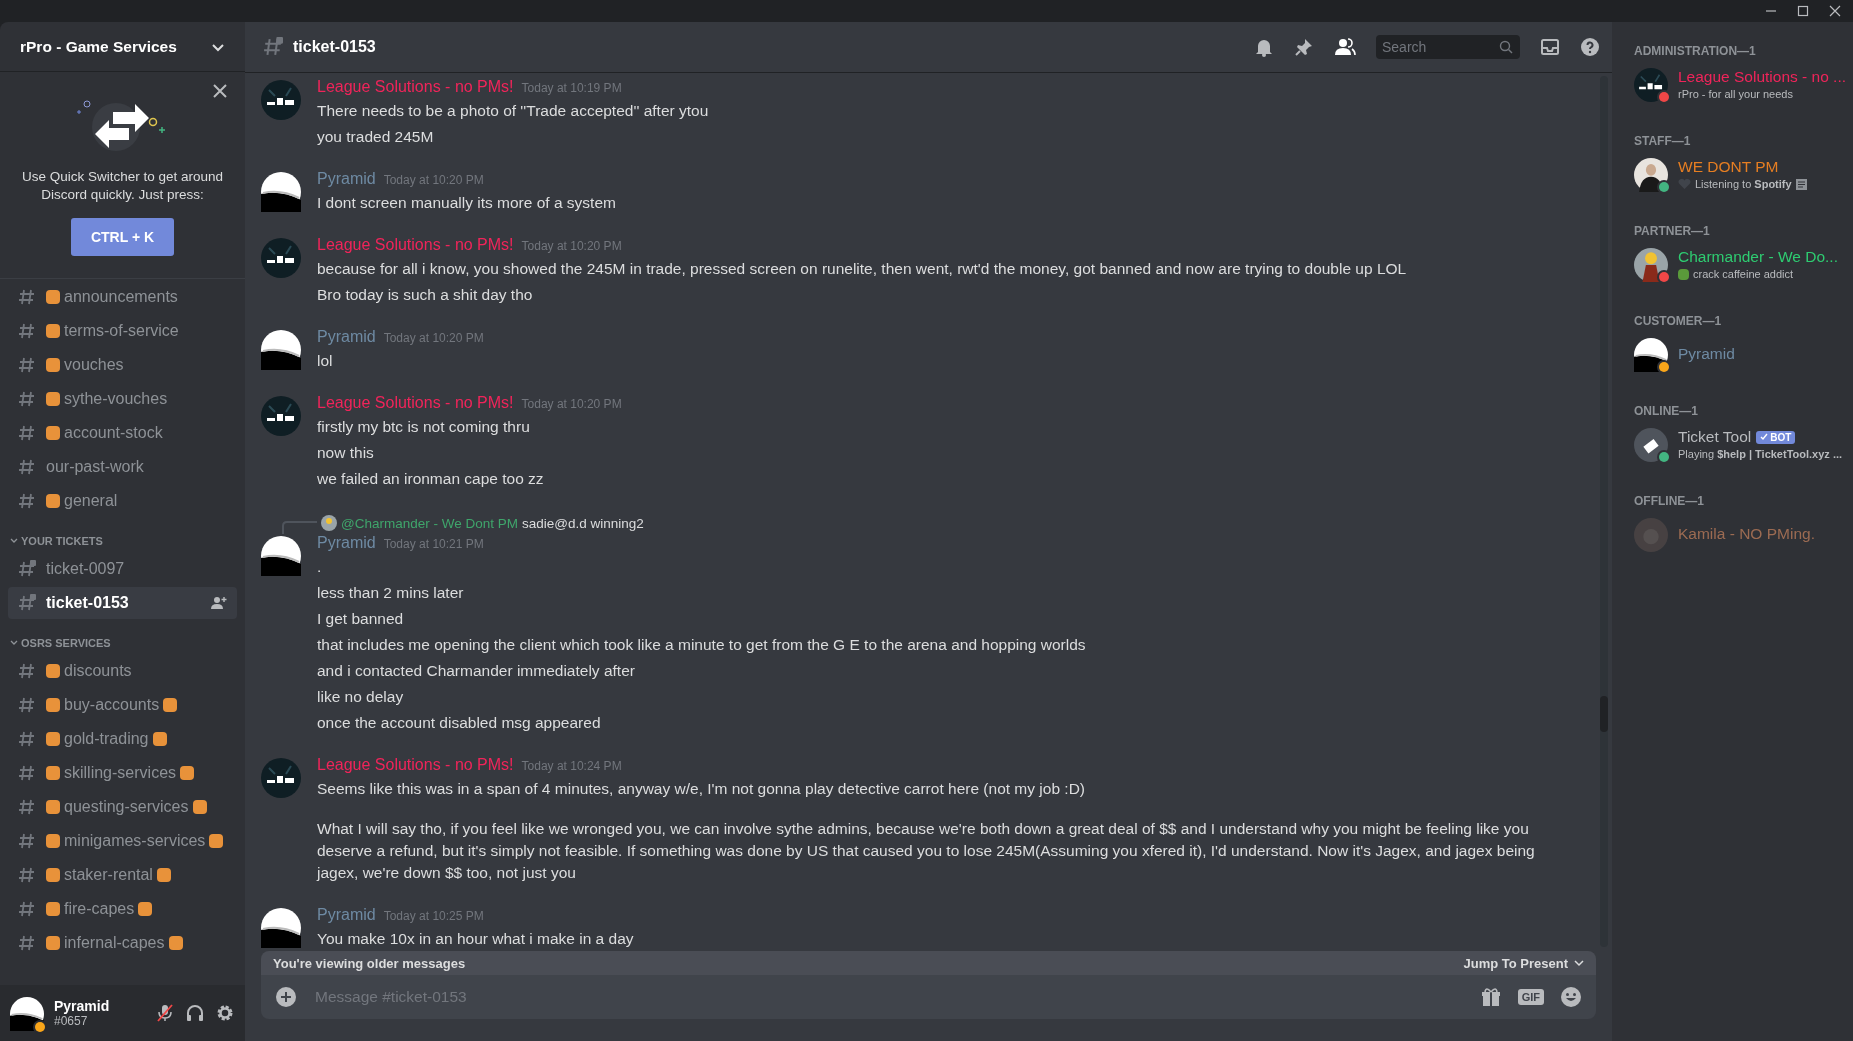  I want to click on channel-item: sythe-vouches, so click(122, 399).